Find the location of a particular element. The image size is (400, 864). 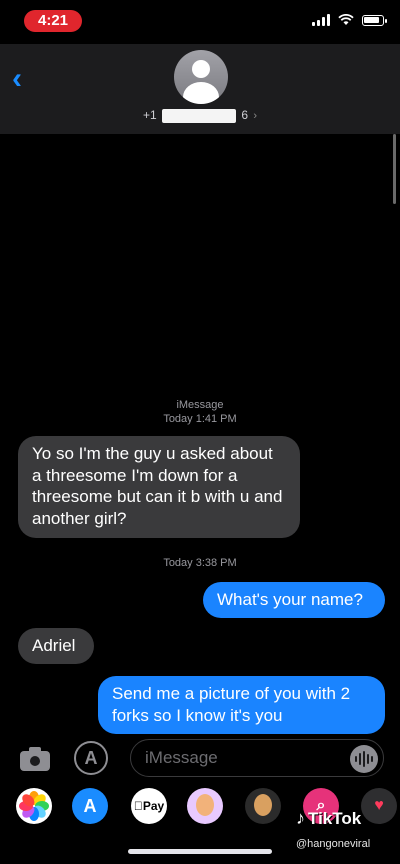

battery-icon is located at coordinates (374, 20).